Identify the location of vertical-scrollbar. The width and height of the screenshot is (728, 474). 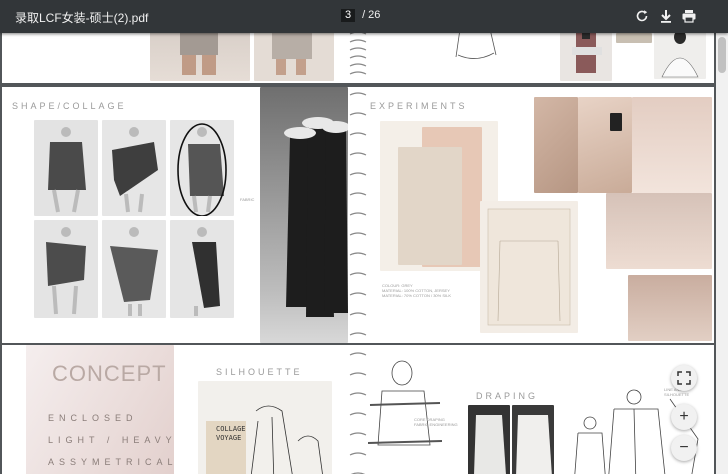
(722, 253).